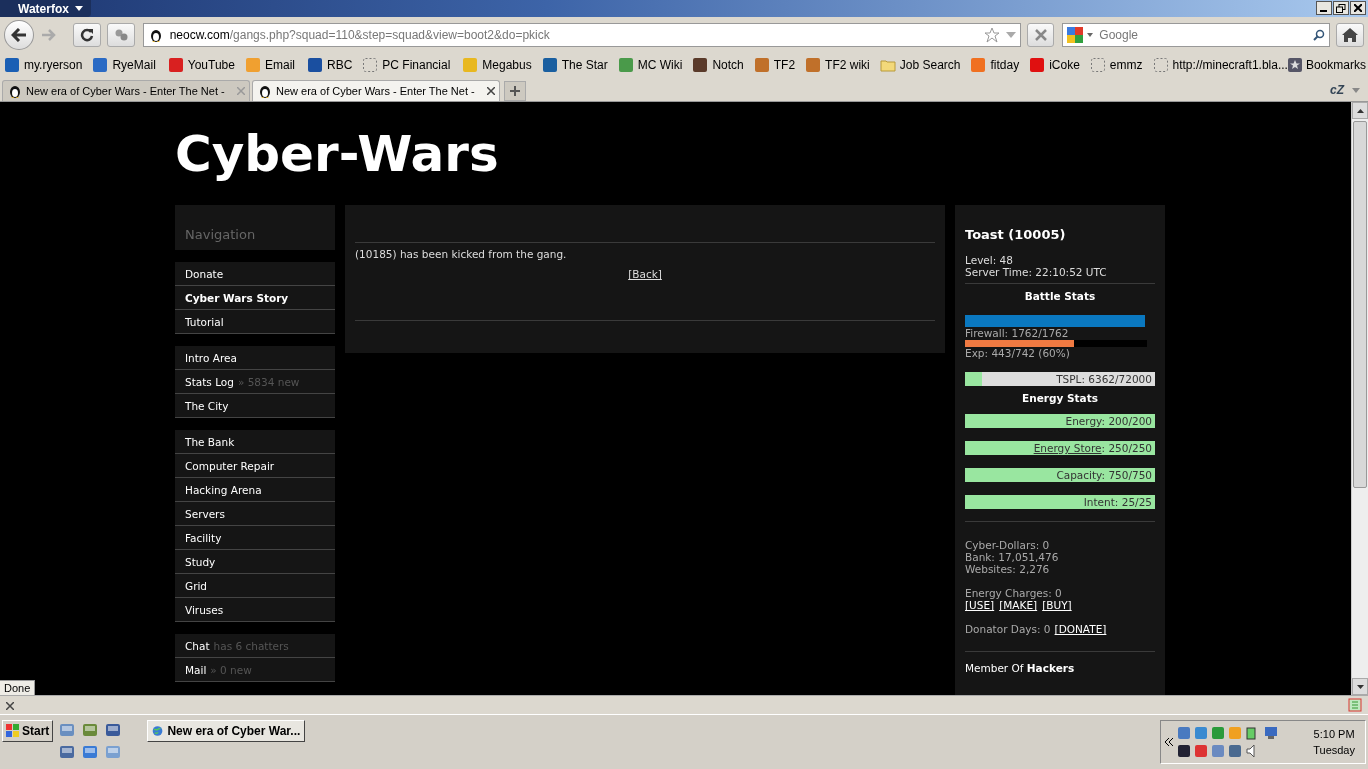 This screenshot has height=769, width=1368. I want to click on bookmark-link: PC Financial, so click(416, 65).